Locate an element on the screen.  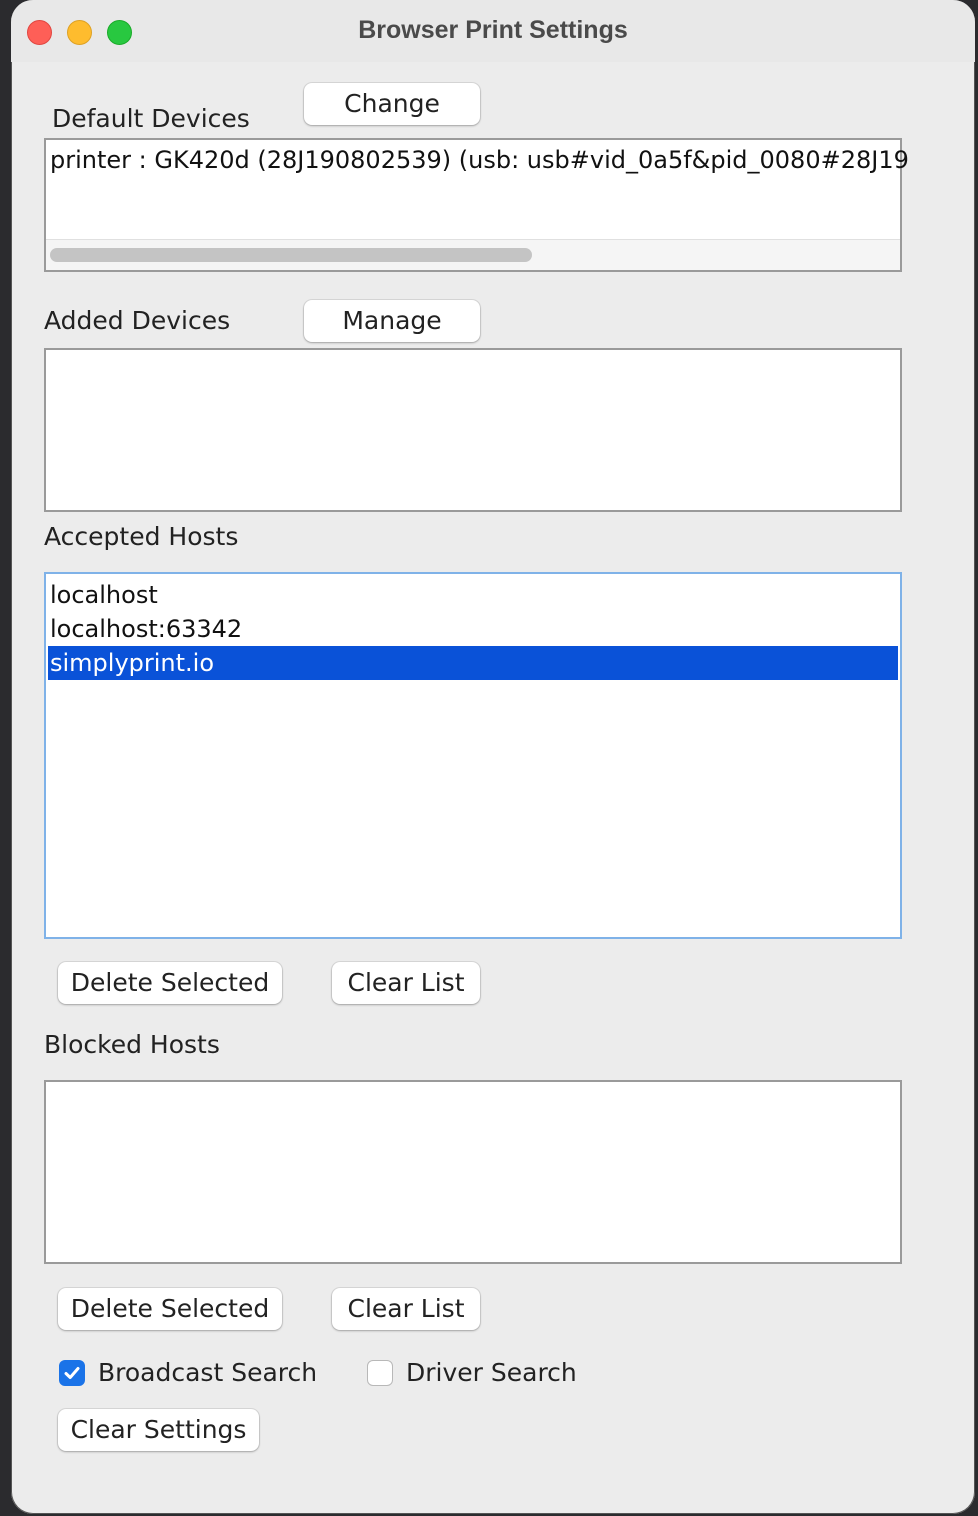
checkmark-icon is located at coordinates (72, 1373).